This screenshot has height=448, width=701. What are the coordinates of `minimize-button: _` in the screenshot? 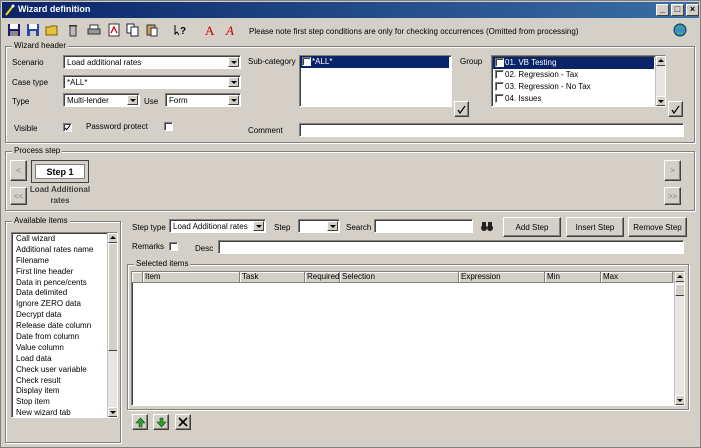 It's located at (662, 10).